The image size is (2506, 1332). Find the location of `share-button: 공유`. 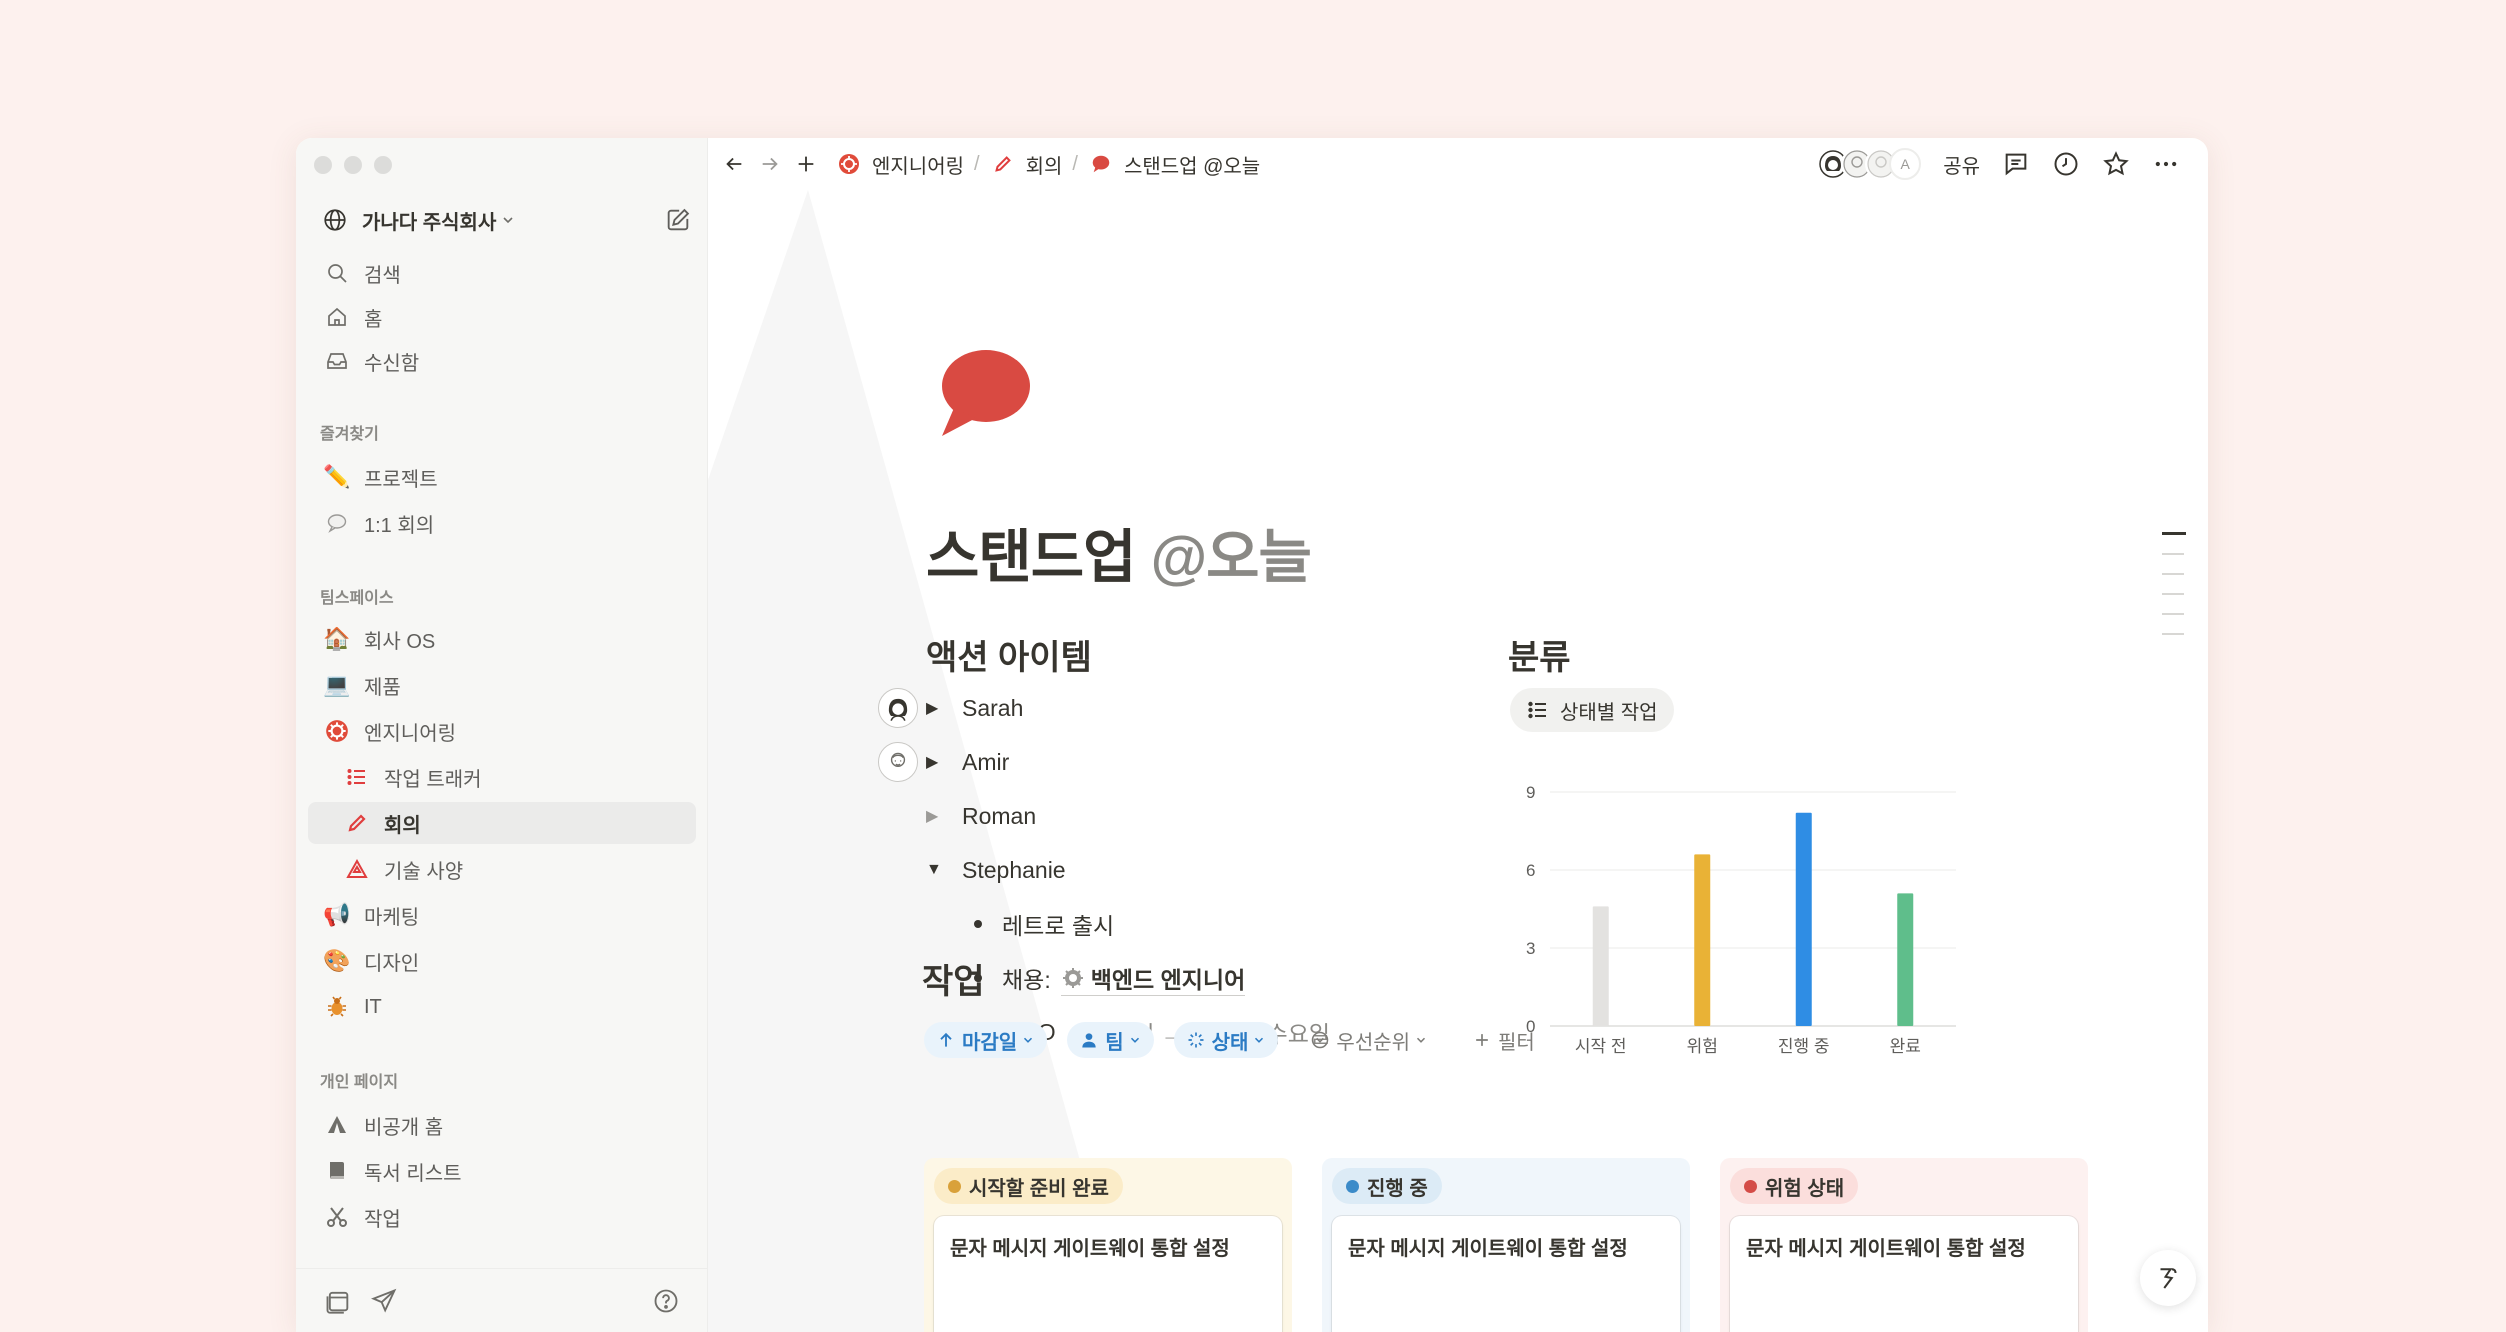

share-button: 공유 is located at coordinates (1961, 164).